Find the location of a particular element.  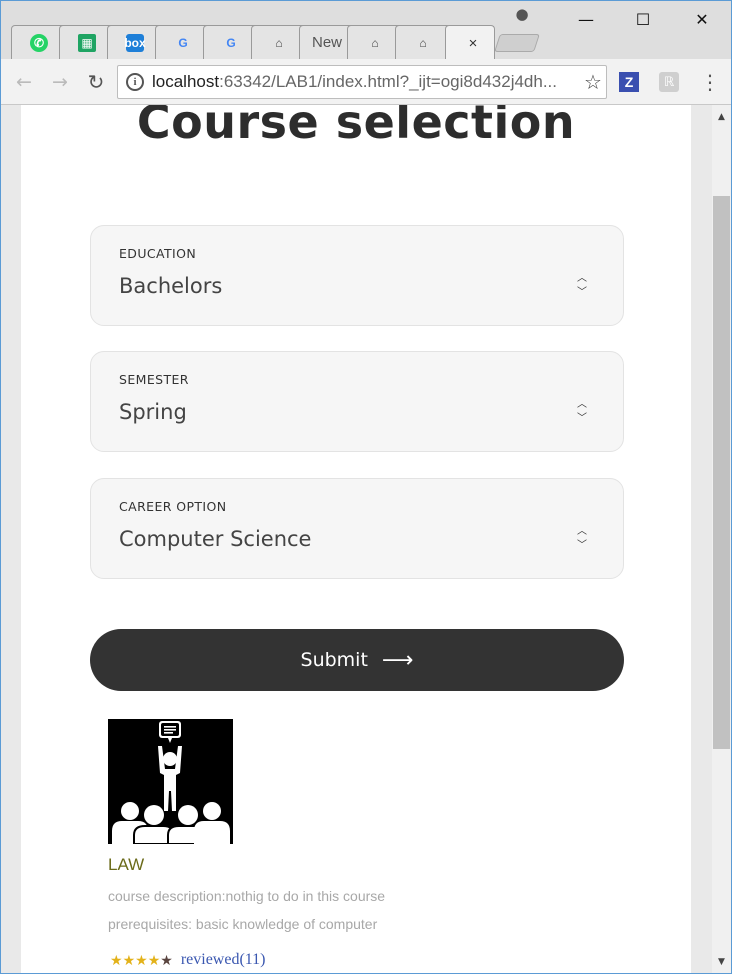

career-option-select: CAREER OPTION Computer Science ︿ ﹀ is located at coordinates (357, 528).